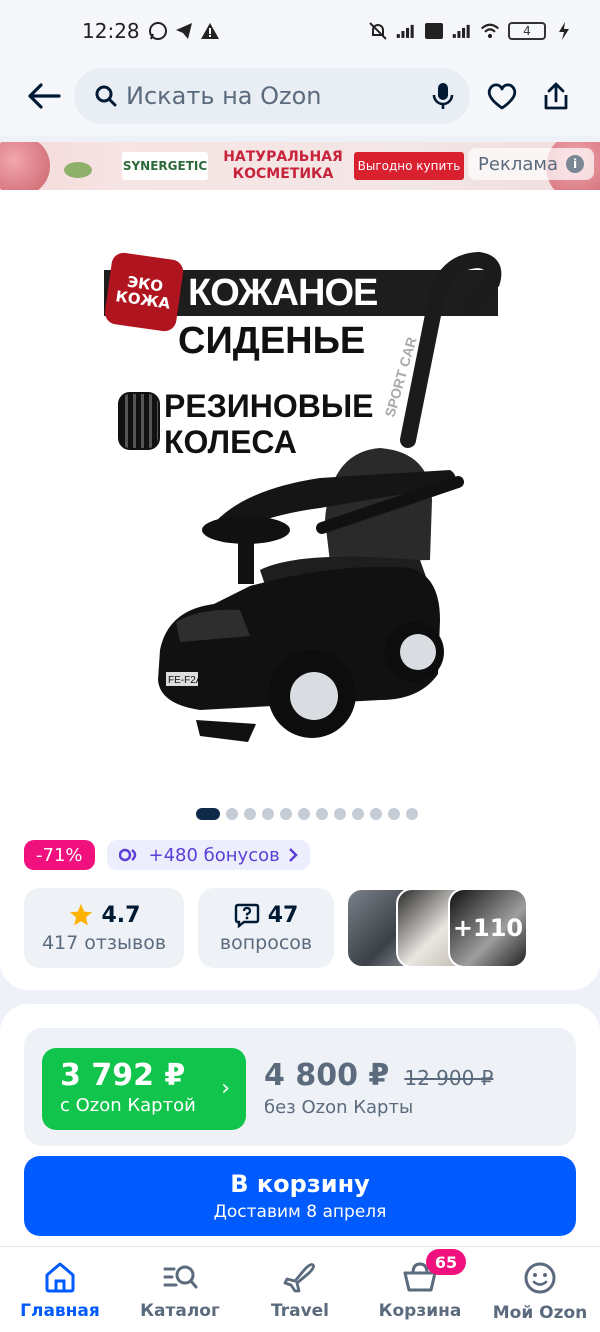 The image size is (600, 1332). Describe the element at coordinates (184, 31) in the screenshot. I see `telegram-icon` at that location.